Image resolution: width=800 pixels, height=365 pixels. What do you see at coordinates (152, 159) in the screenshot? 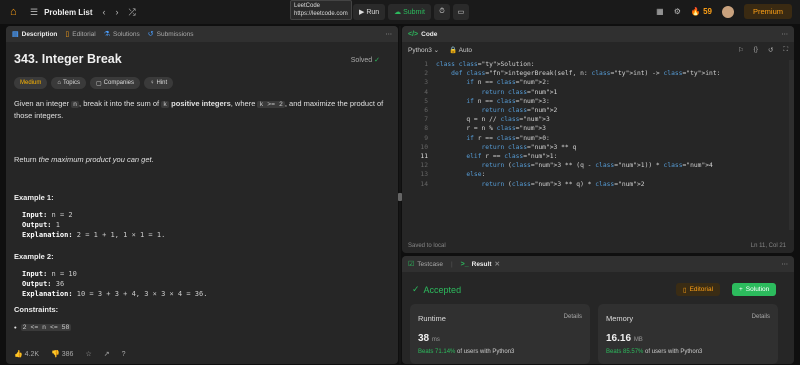
I see `desc-text: .` at bounding box center [152, 159].